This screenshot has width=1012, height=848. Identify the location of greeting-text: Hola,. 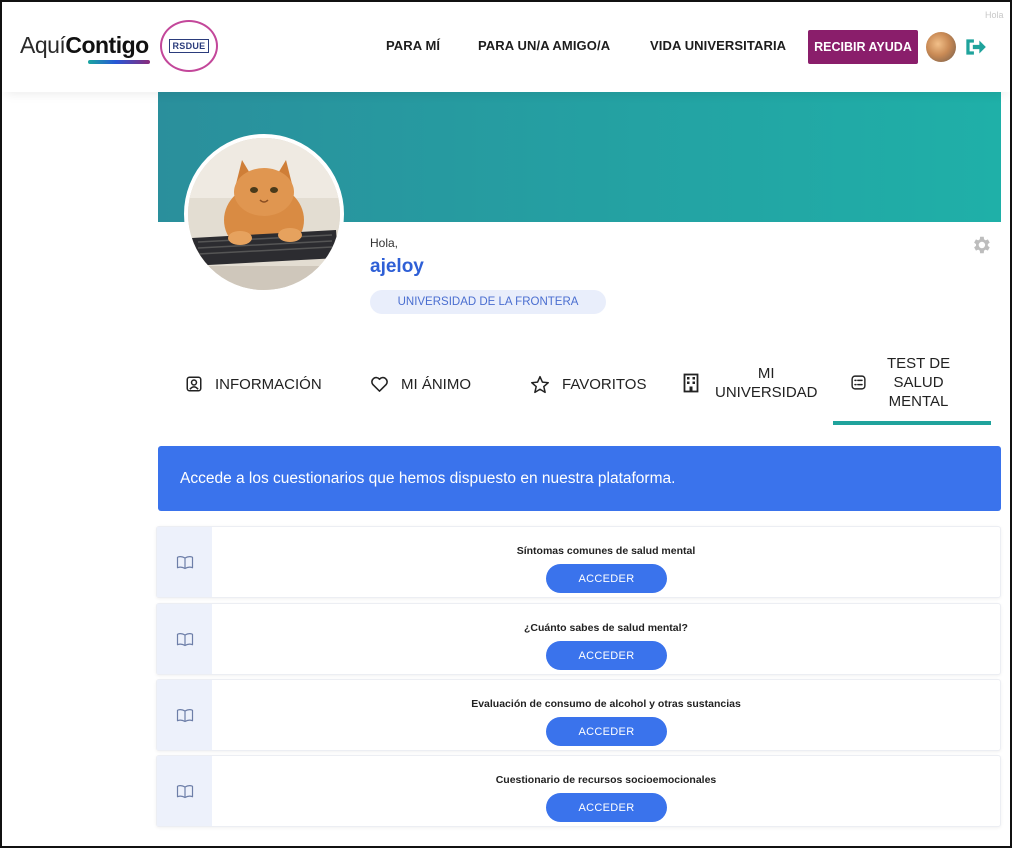
(384, 243).